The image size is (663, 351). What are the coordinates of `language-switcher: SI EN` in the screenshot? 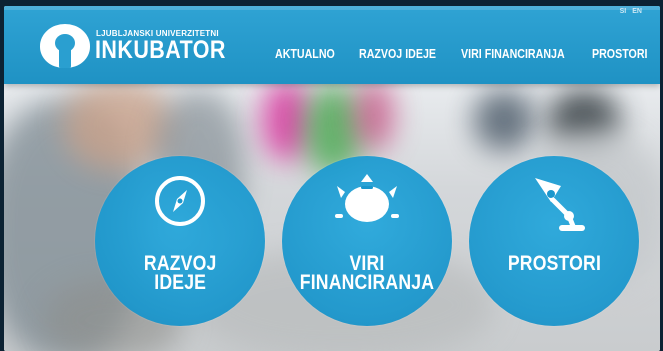 It's located at (631, 11).